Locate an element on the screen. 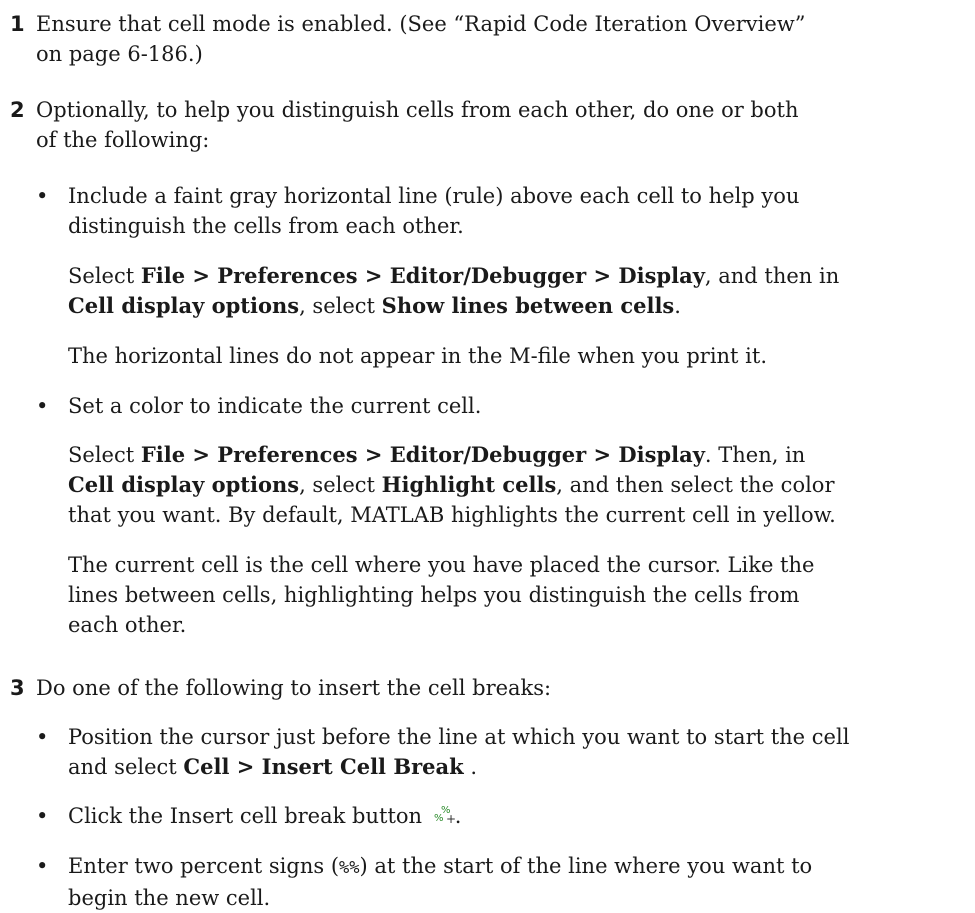  step-1-line-2: on page 6-186.) is located at coordinates (119, 54).